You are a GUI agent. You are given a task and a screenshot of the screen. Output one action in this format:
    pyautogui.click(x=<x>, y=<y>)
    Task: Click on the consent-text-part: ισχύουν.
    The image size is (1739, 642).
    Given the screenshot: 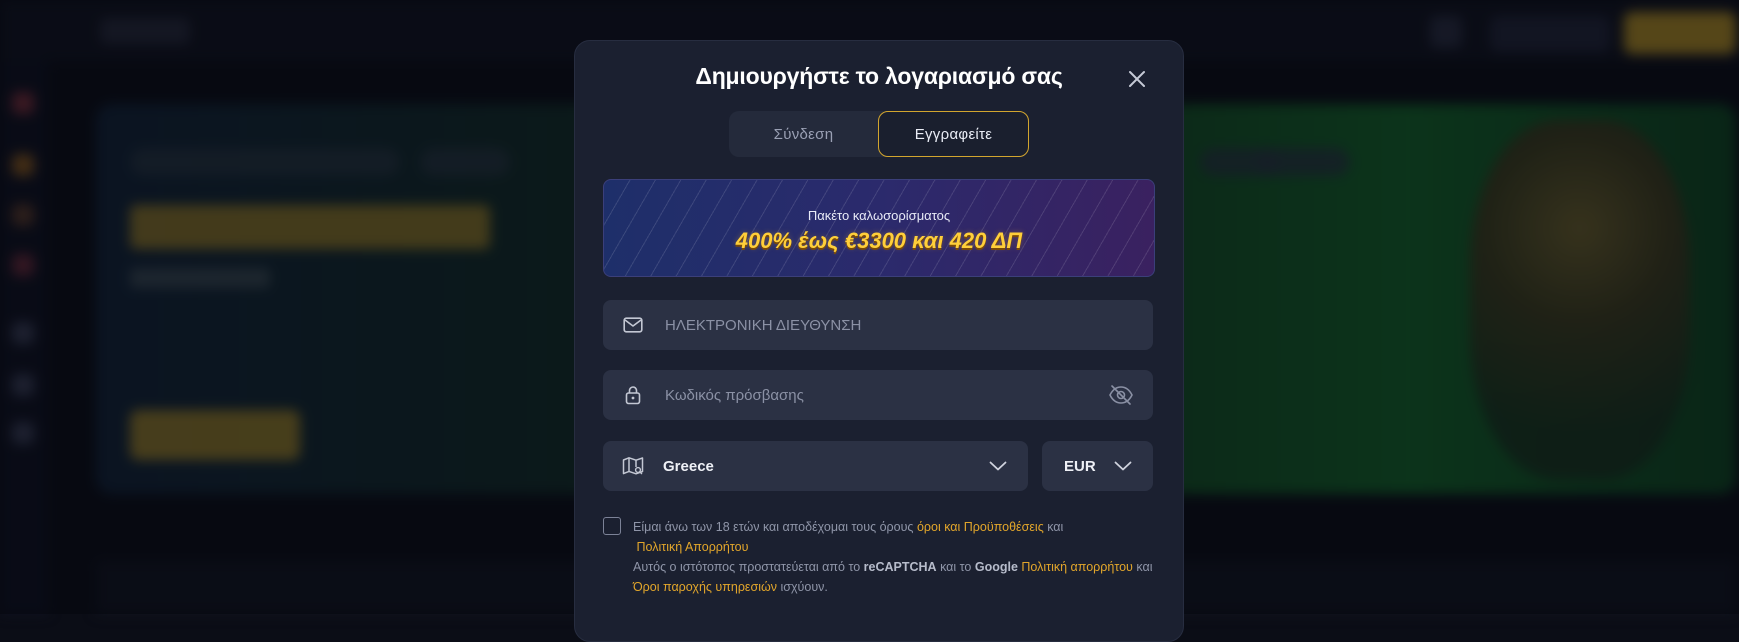 What is the action you would take?
    pyautogui.click(x=804, y=587)
    